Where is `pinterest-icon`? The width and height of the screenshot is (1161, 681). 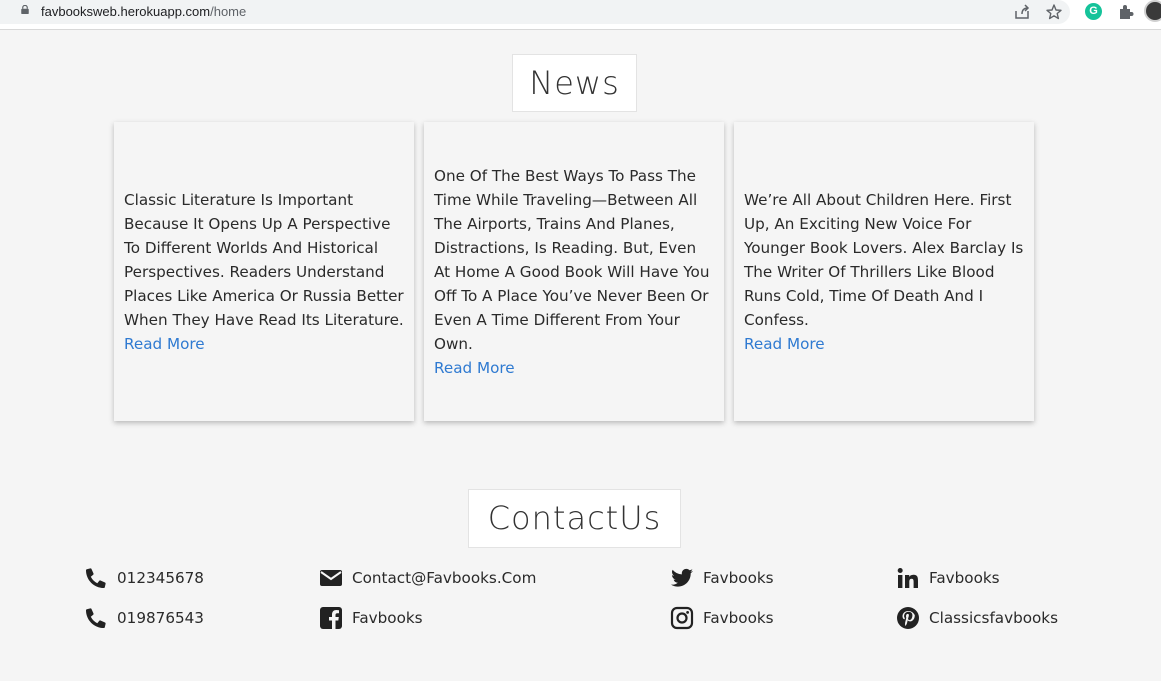
pinterest-icon is located at coordinates (908, 618).